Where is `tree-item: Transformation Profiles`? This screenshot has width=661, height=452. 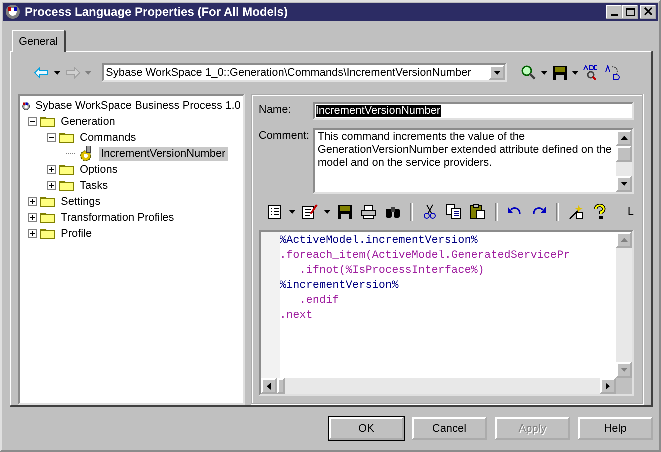
tree-item: Transformation Profiles is located at coordinates (117, 217).